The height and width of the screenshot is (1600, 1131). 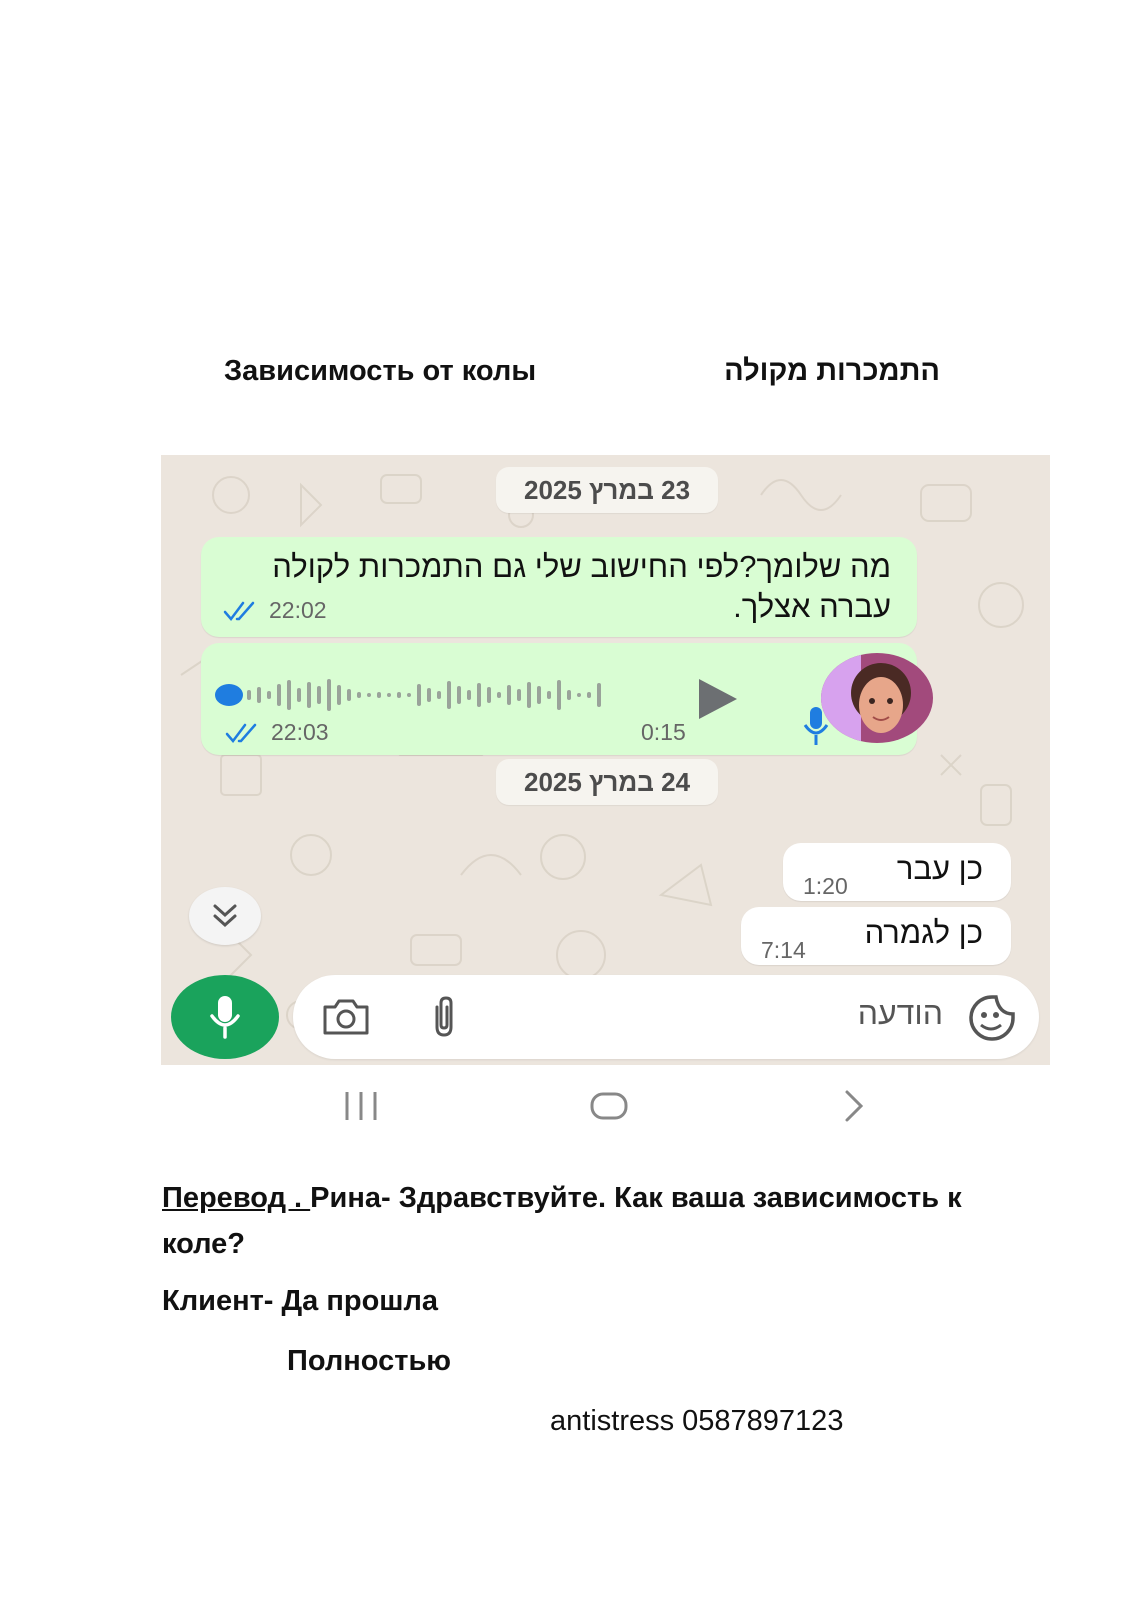 What do you see at coordinates (825, 886) in the screenshot?
I see `message-time: 1:20` at bounding box center [825, 886].